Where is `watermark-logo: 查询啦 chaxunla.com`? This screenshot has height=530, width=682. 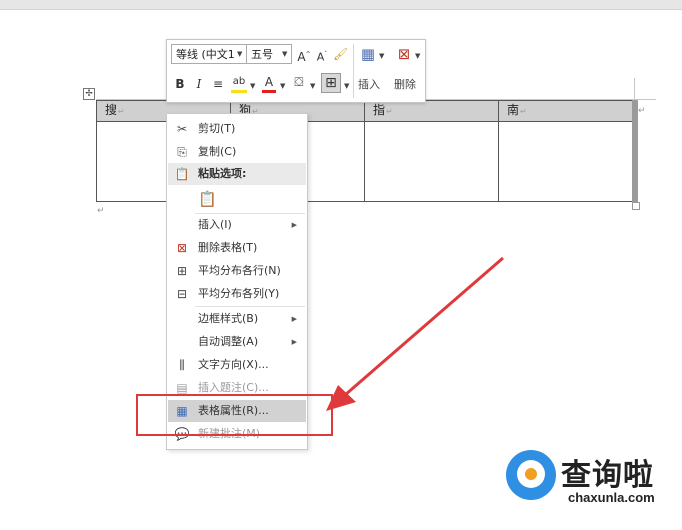
watermark-logo: 查询啦 chaxunla.com is located at coordinates (591, 480).